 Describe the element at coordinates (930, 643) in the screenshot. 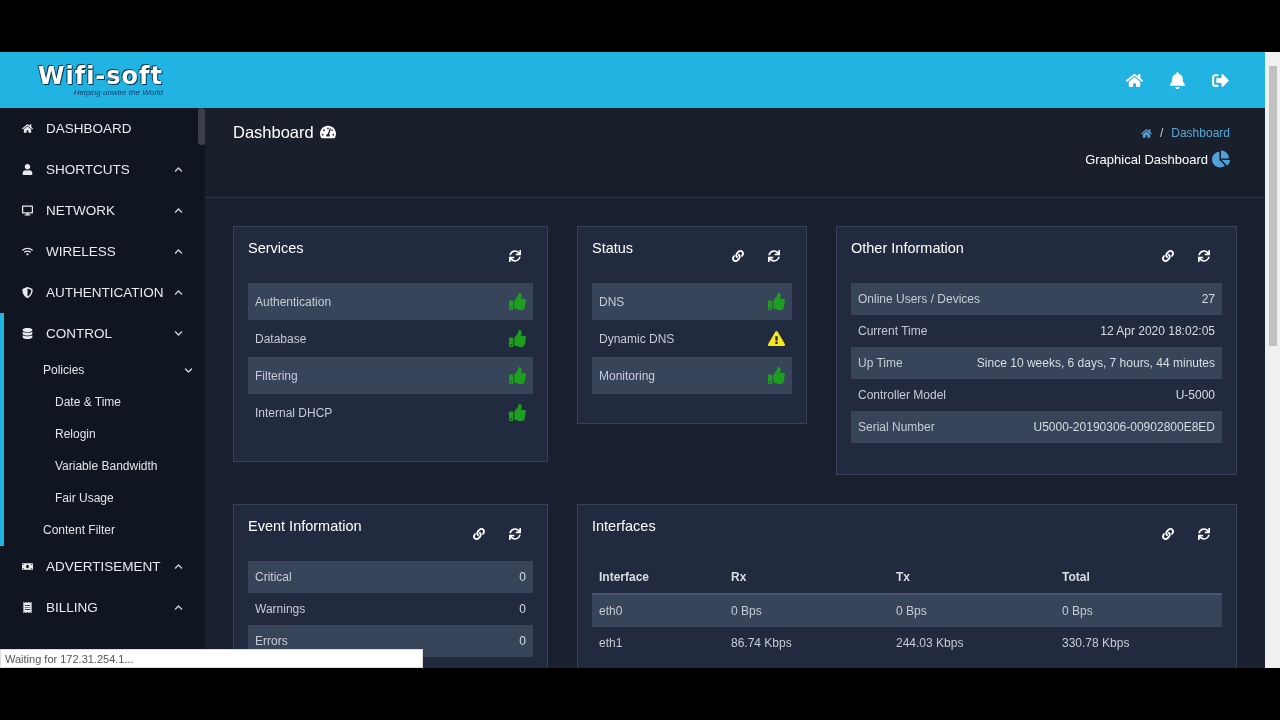

I see `table-cell-text: 244.03 Kbps` at that location.